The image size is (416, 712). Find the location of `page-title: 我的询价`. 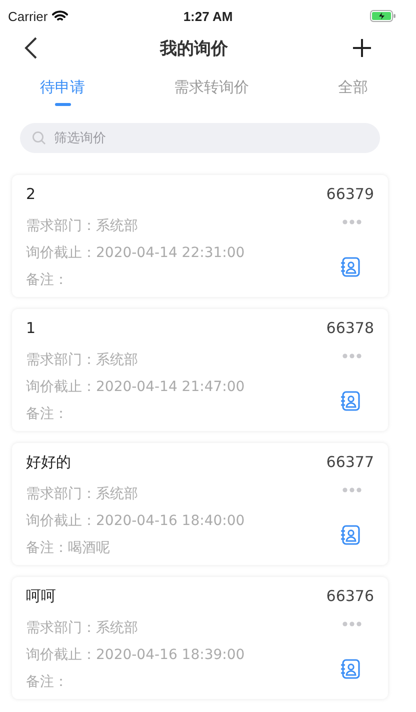

page-title: 我的询价 is located at coordinates (194, 49).